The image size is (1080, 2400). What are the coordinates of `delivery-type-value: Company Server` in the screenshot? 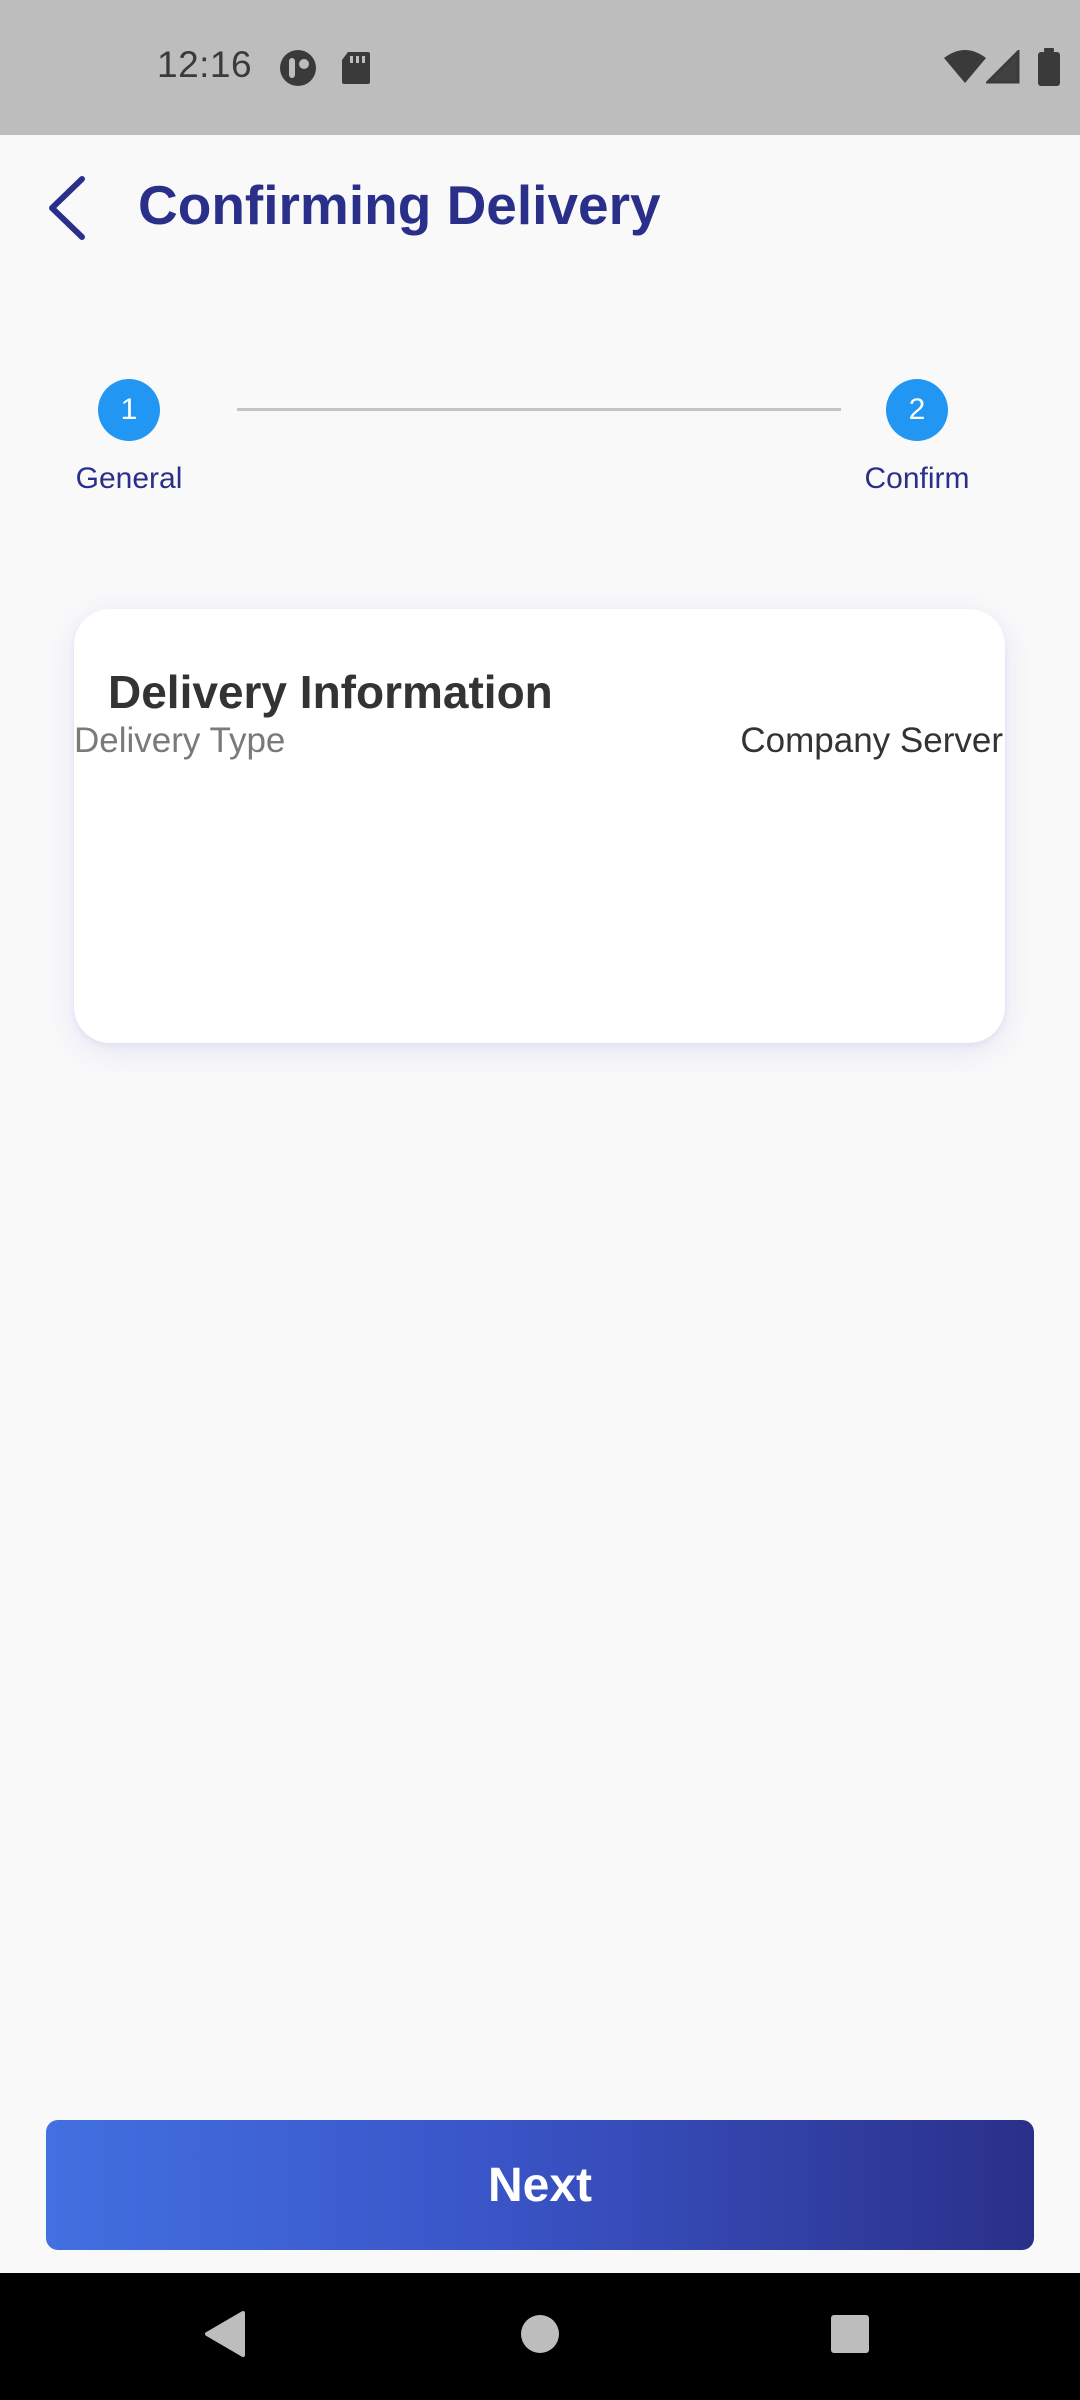 It's located at (871, 740).